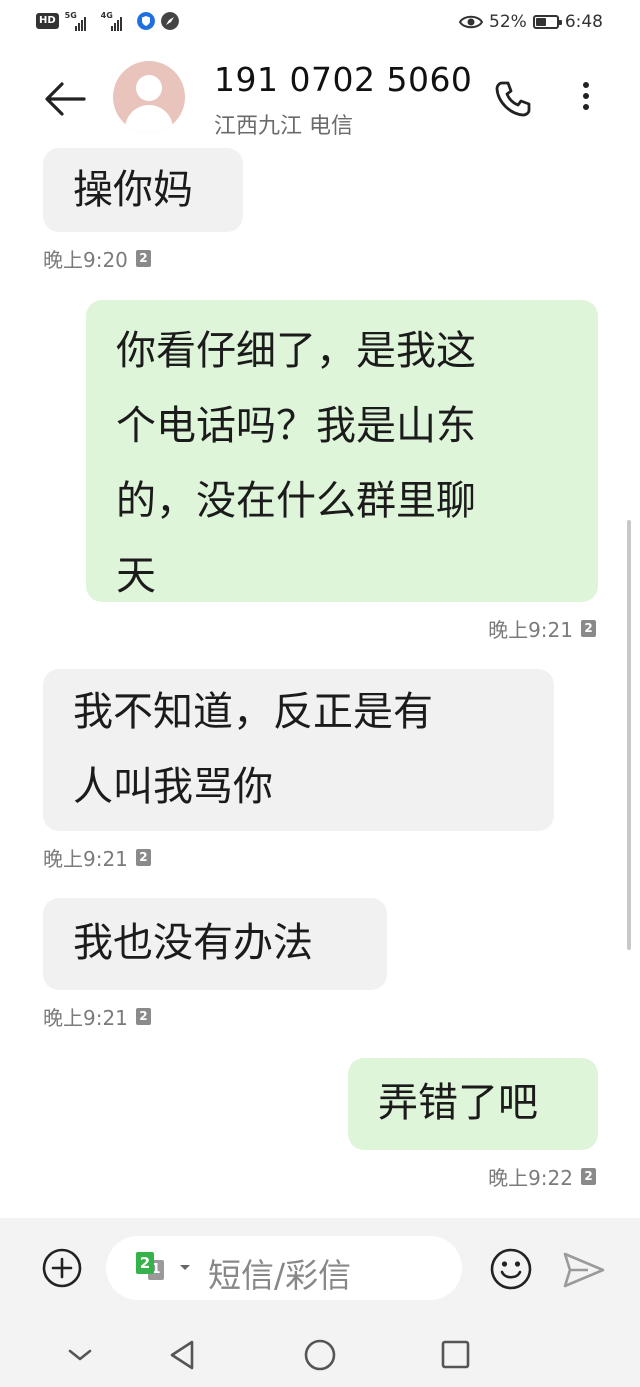 This screenshot has width=640, height=1387. I want to click on message-text: 操你妈, so click(133, 190).